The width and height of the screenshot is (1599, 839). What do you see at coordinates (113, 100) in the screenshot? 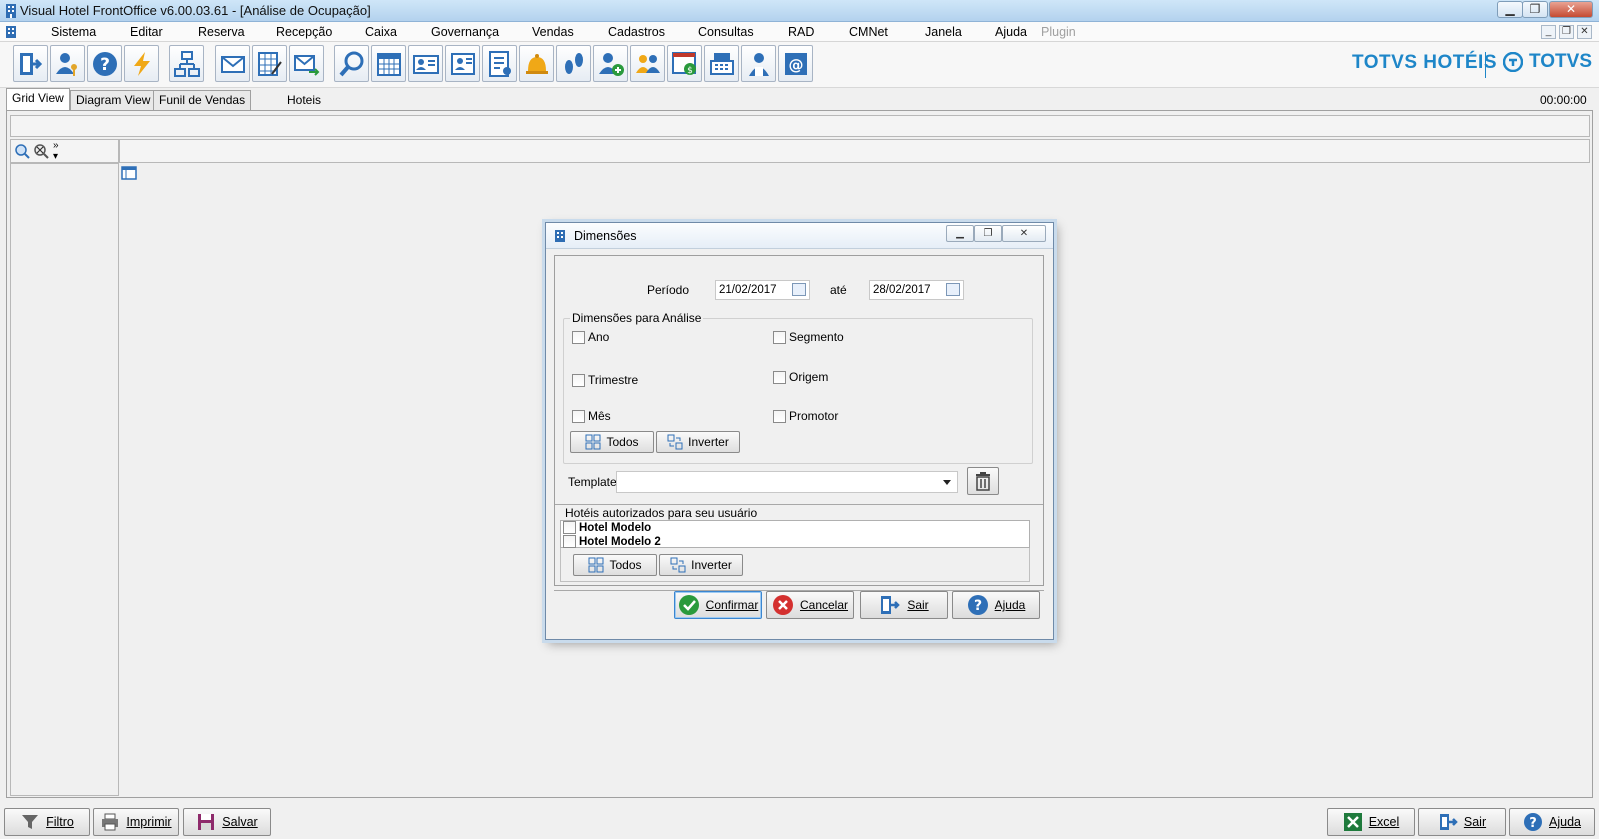
I see `tab-diagram-view: Diagram View` at bounding box center [113, 100].